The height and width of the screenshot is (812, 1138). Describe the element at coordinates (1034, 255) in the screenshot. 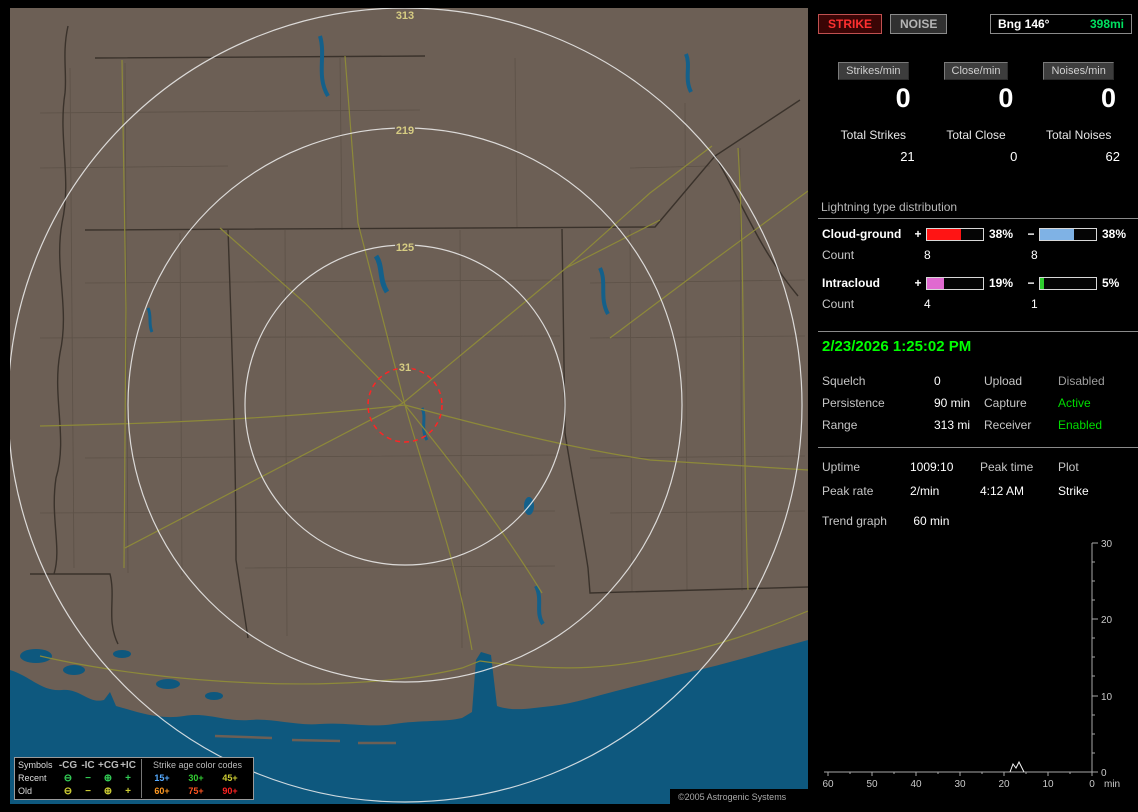

I see `cg-negative-count: 8` at that location.